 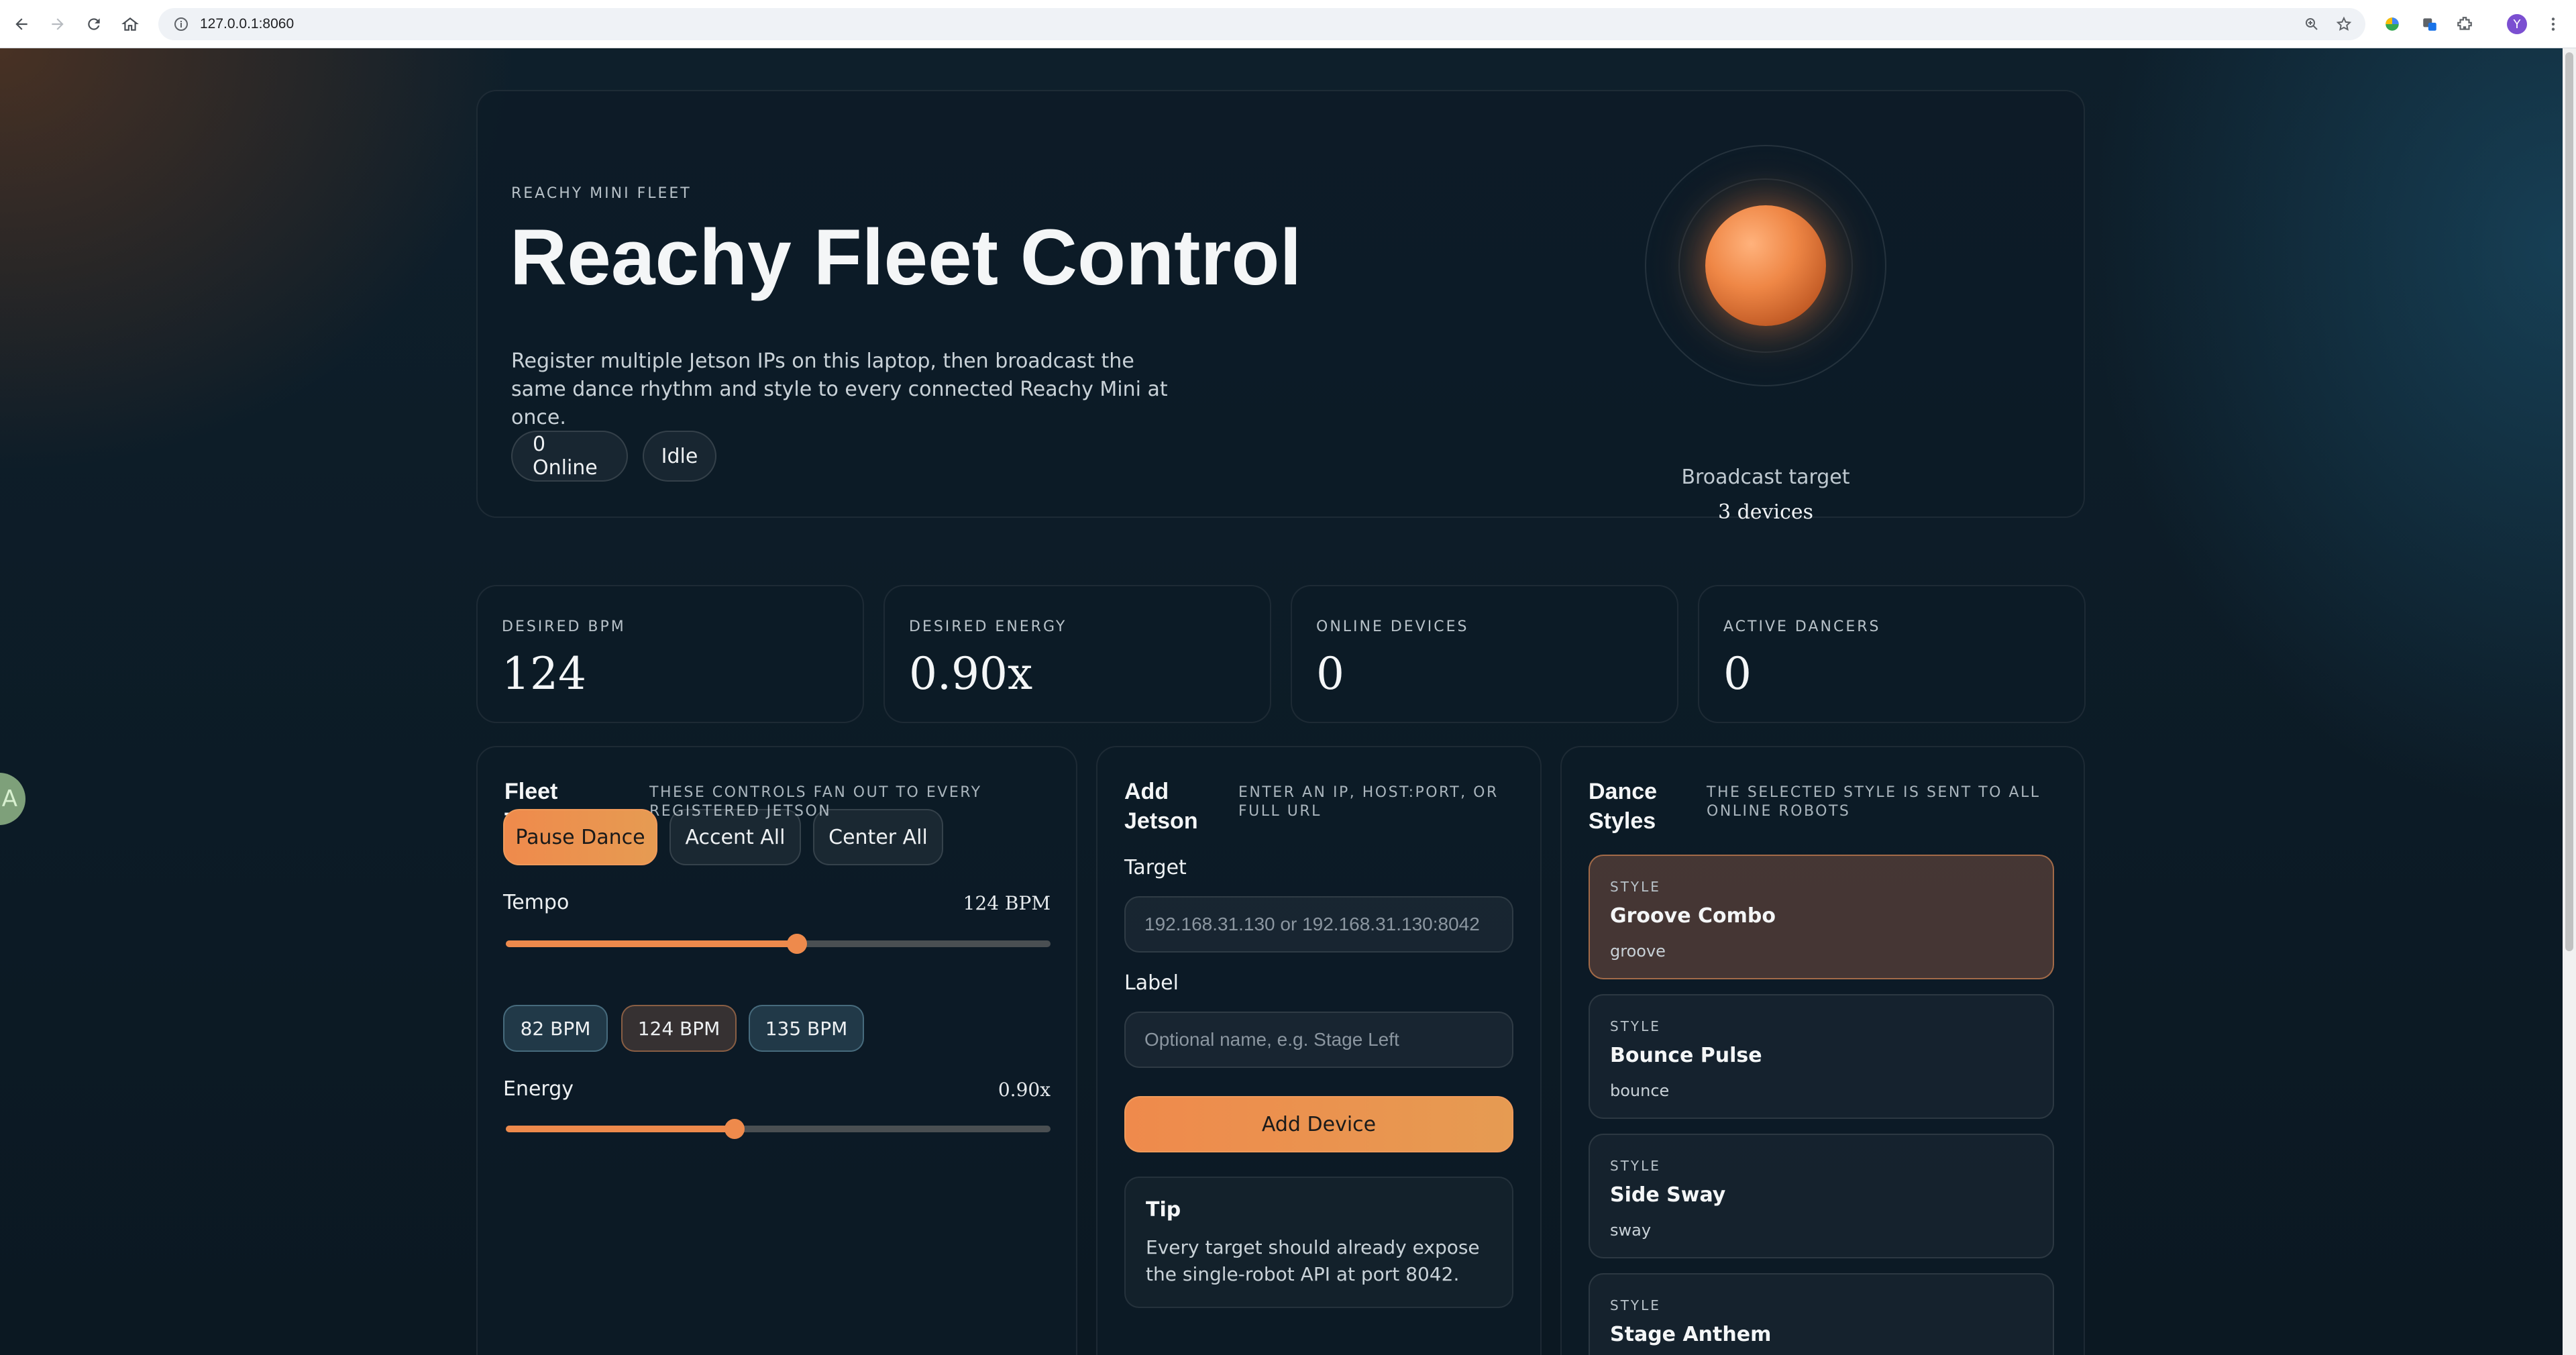 What do you see at coordinates (1821, 1196) in the screenshot?
I see `style-card-sway: STYLE Side Sway sway` at bounding box center [1821, 1196].